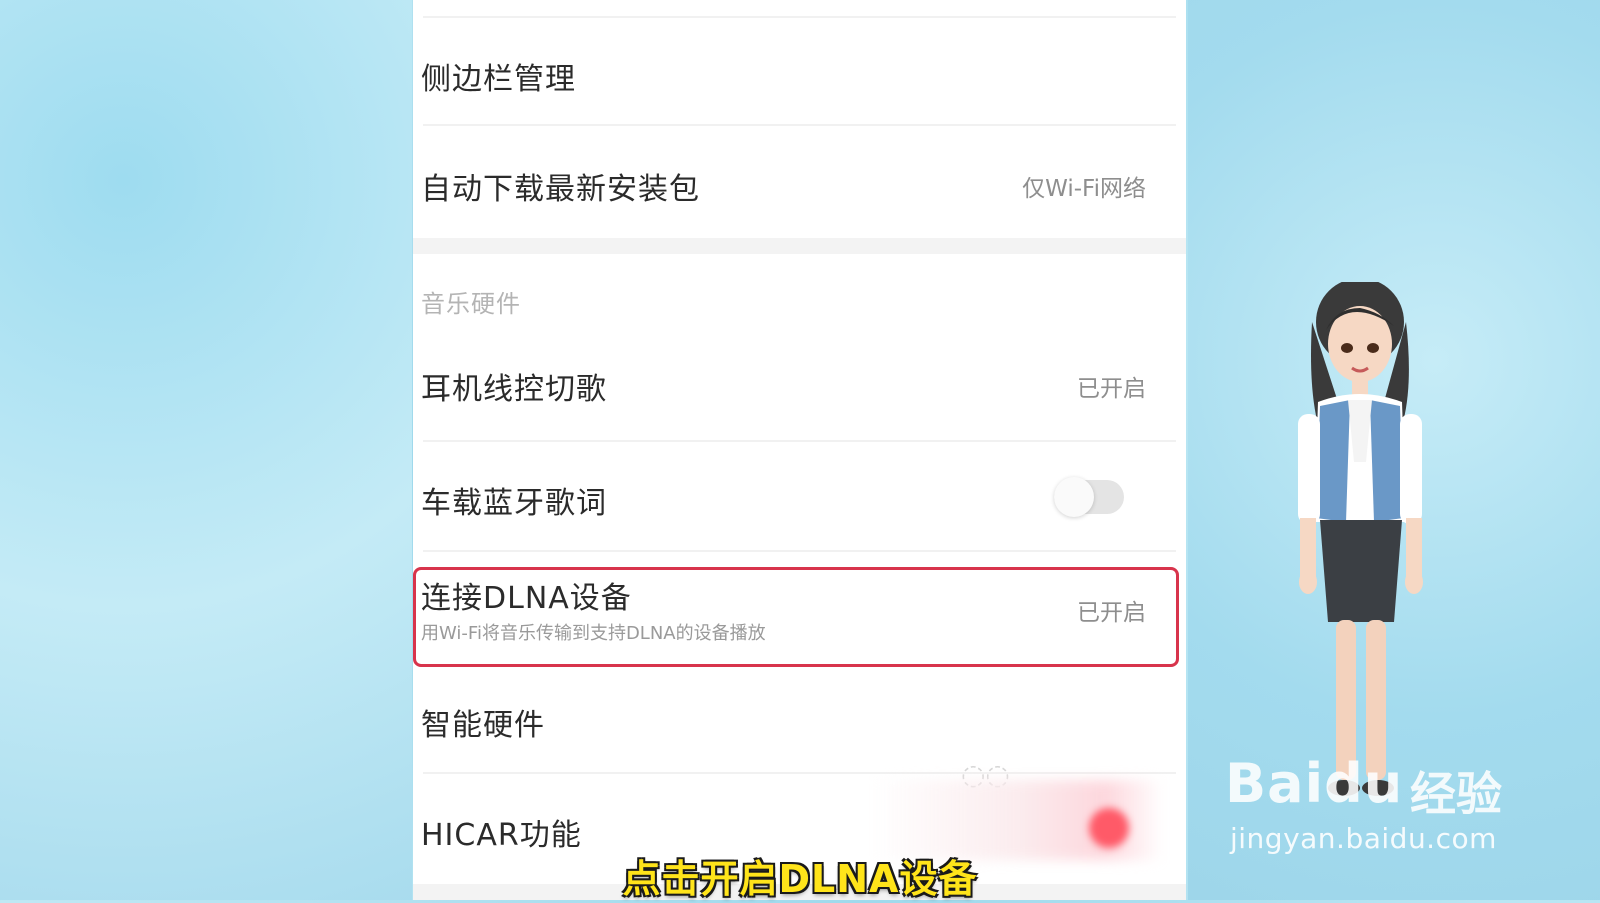 This screenshot has height=903, width=1600. I want to click on jingyan-logo-text: 经验, so click(1456, 794).